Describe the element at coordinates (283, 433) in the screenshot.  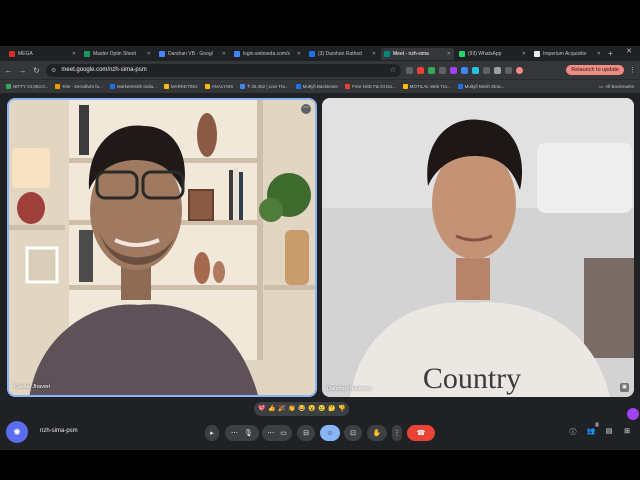
I see `camera-icon: ▭` at that location.